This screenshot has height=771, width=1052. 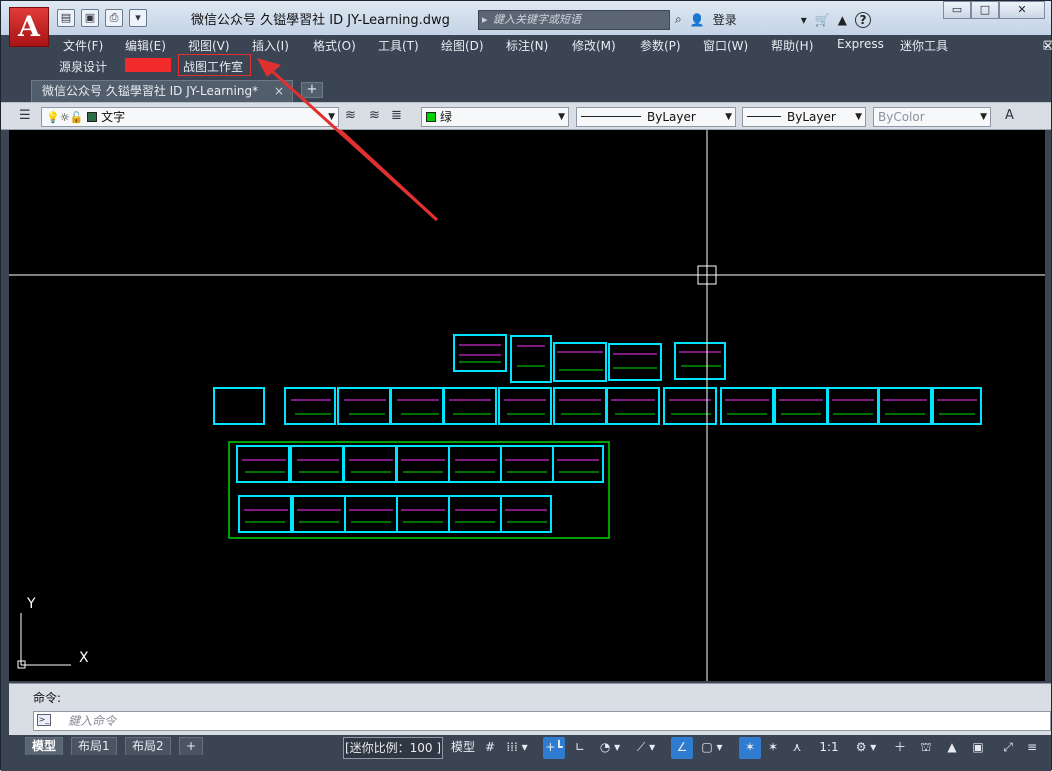 What do you see at coordinates (866, 748) in the screenshot?
I see `gear-icon: ⚙ ▾` at bounding box center [866, 748].